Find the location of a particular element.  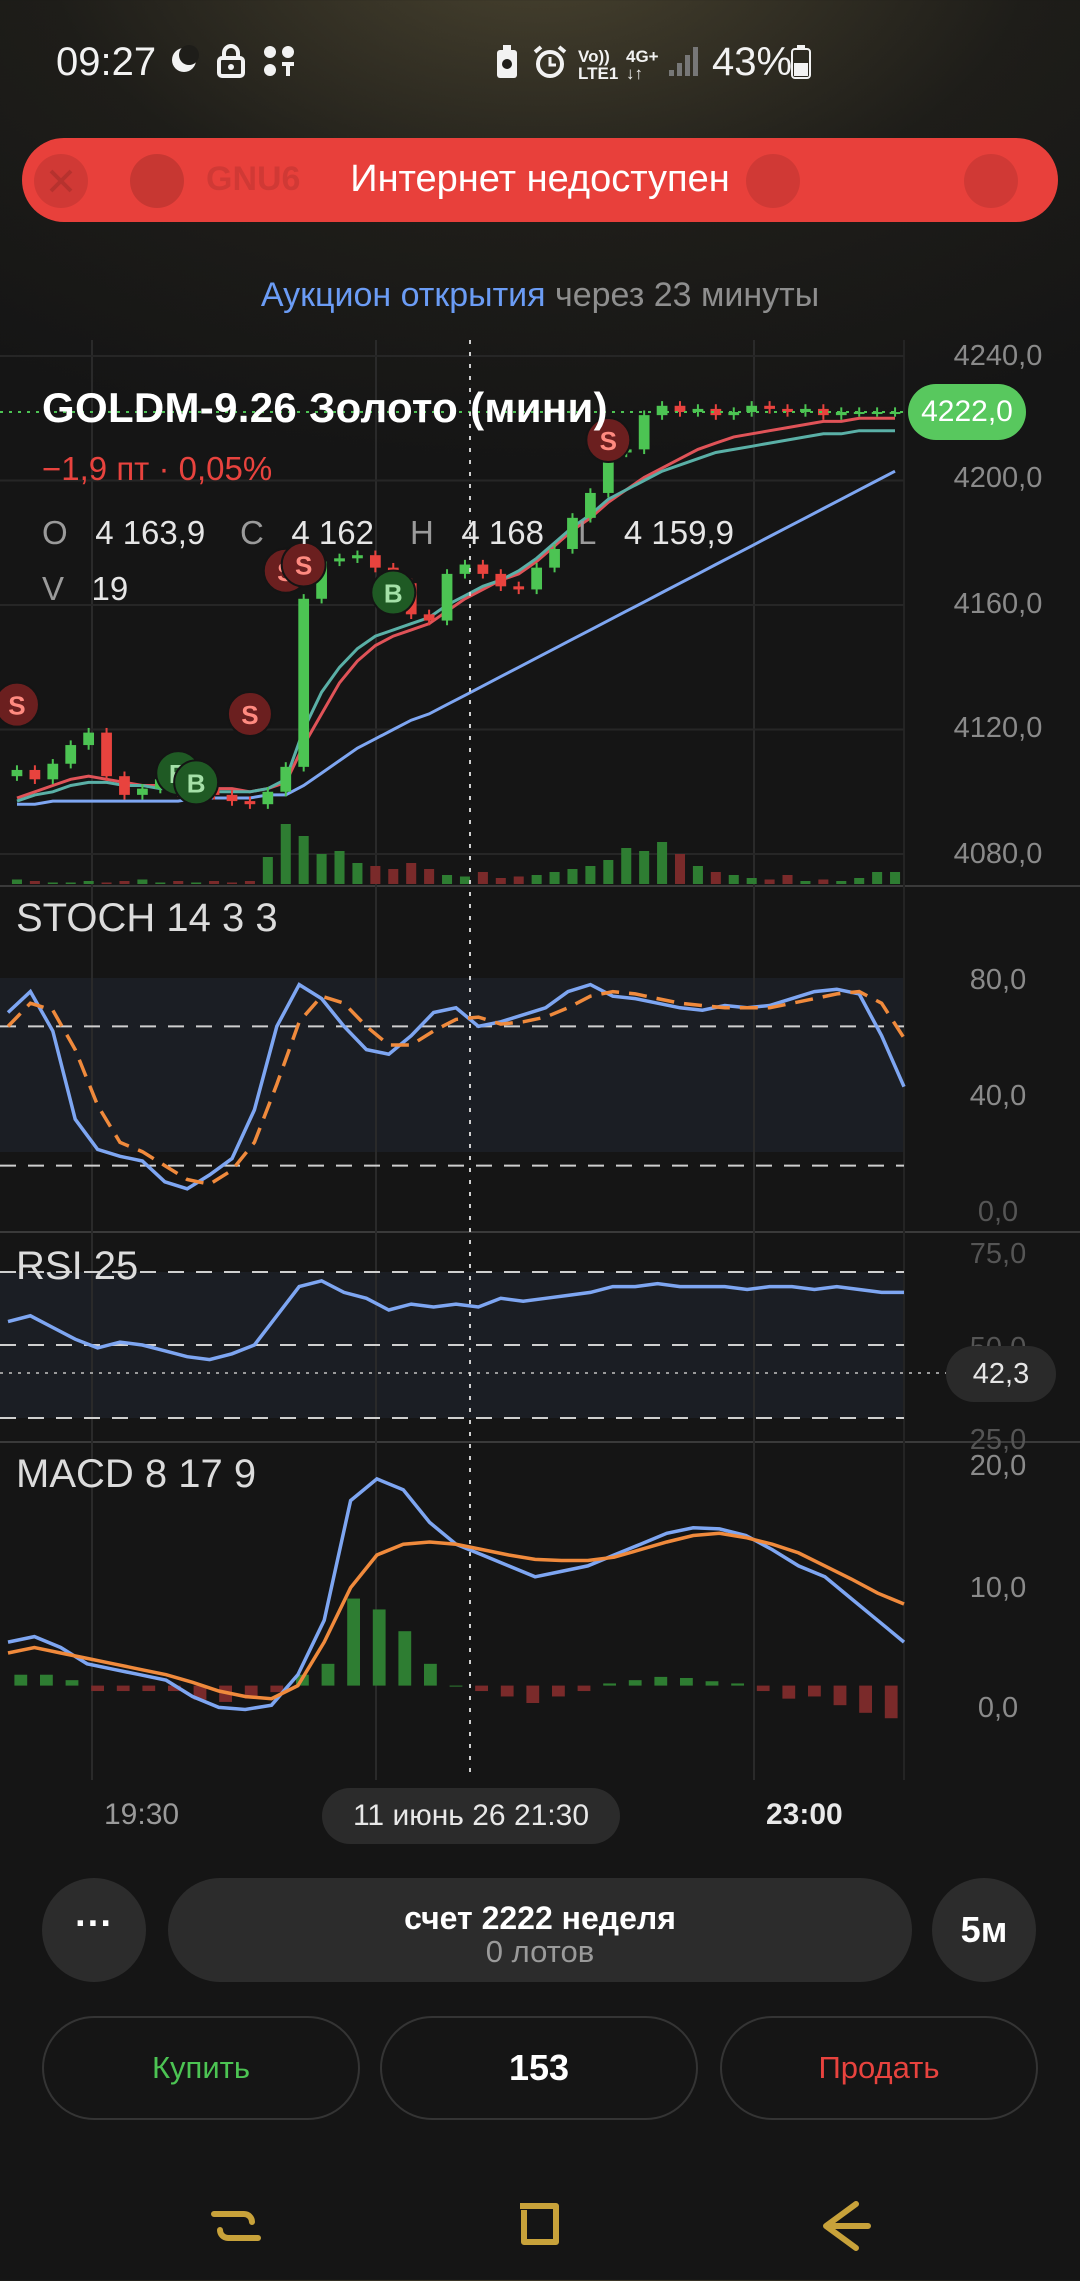

price-change: −1,9 пт · 0,05% is located at coordinates (157, 468).